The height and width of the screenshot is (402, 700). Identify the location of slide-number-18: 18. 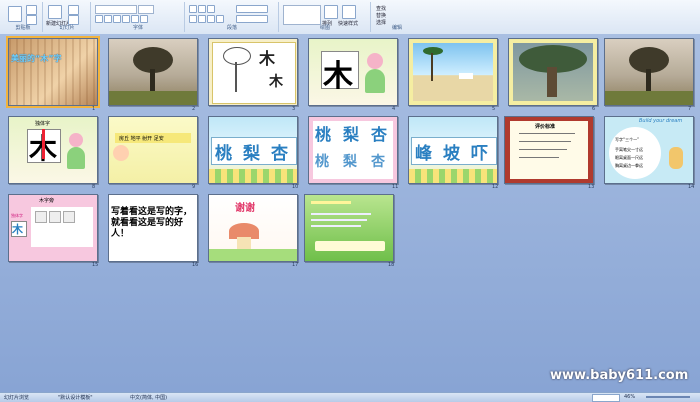
(391, 265).